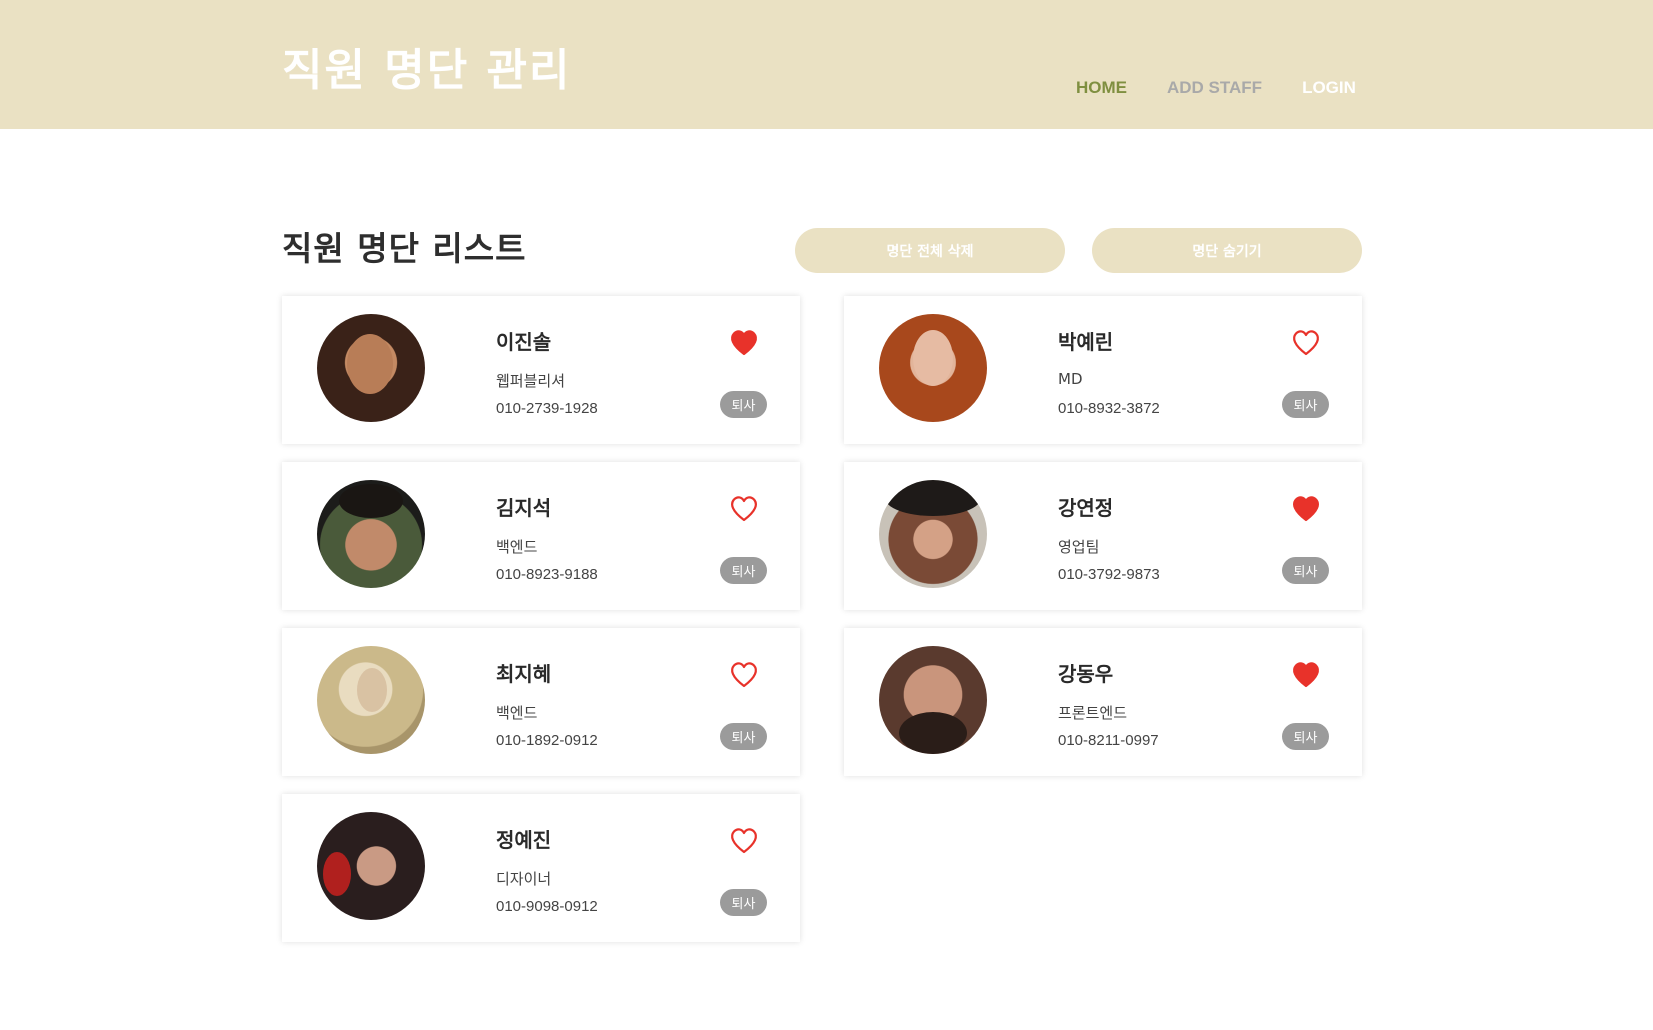 The width and height of the screenshot is (1653, 1030). Describe the element at coordinates (1086, 342) in the screenshot. I see `staff-name: 박예린` at that location.